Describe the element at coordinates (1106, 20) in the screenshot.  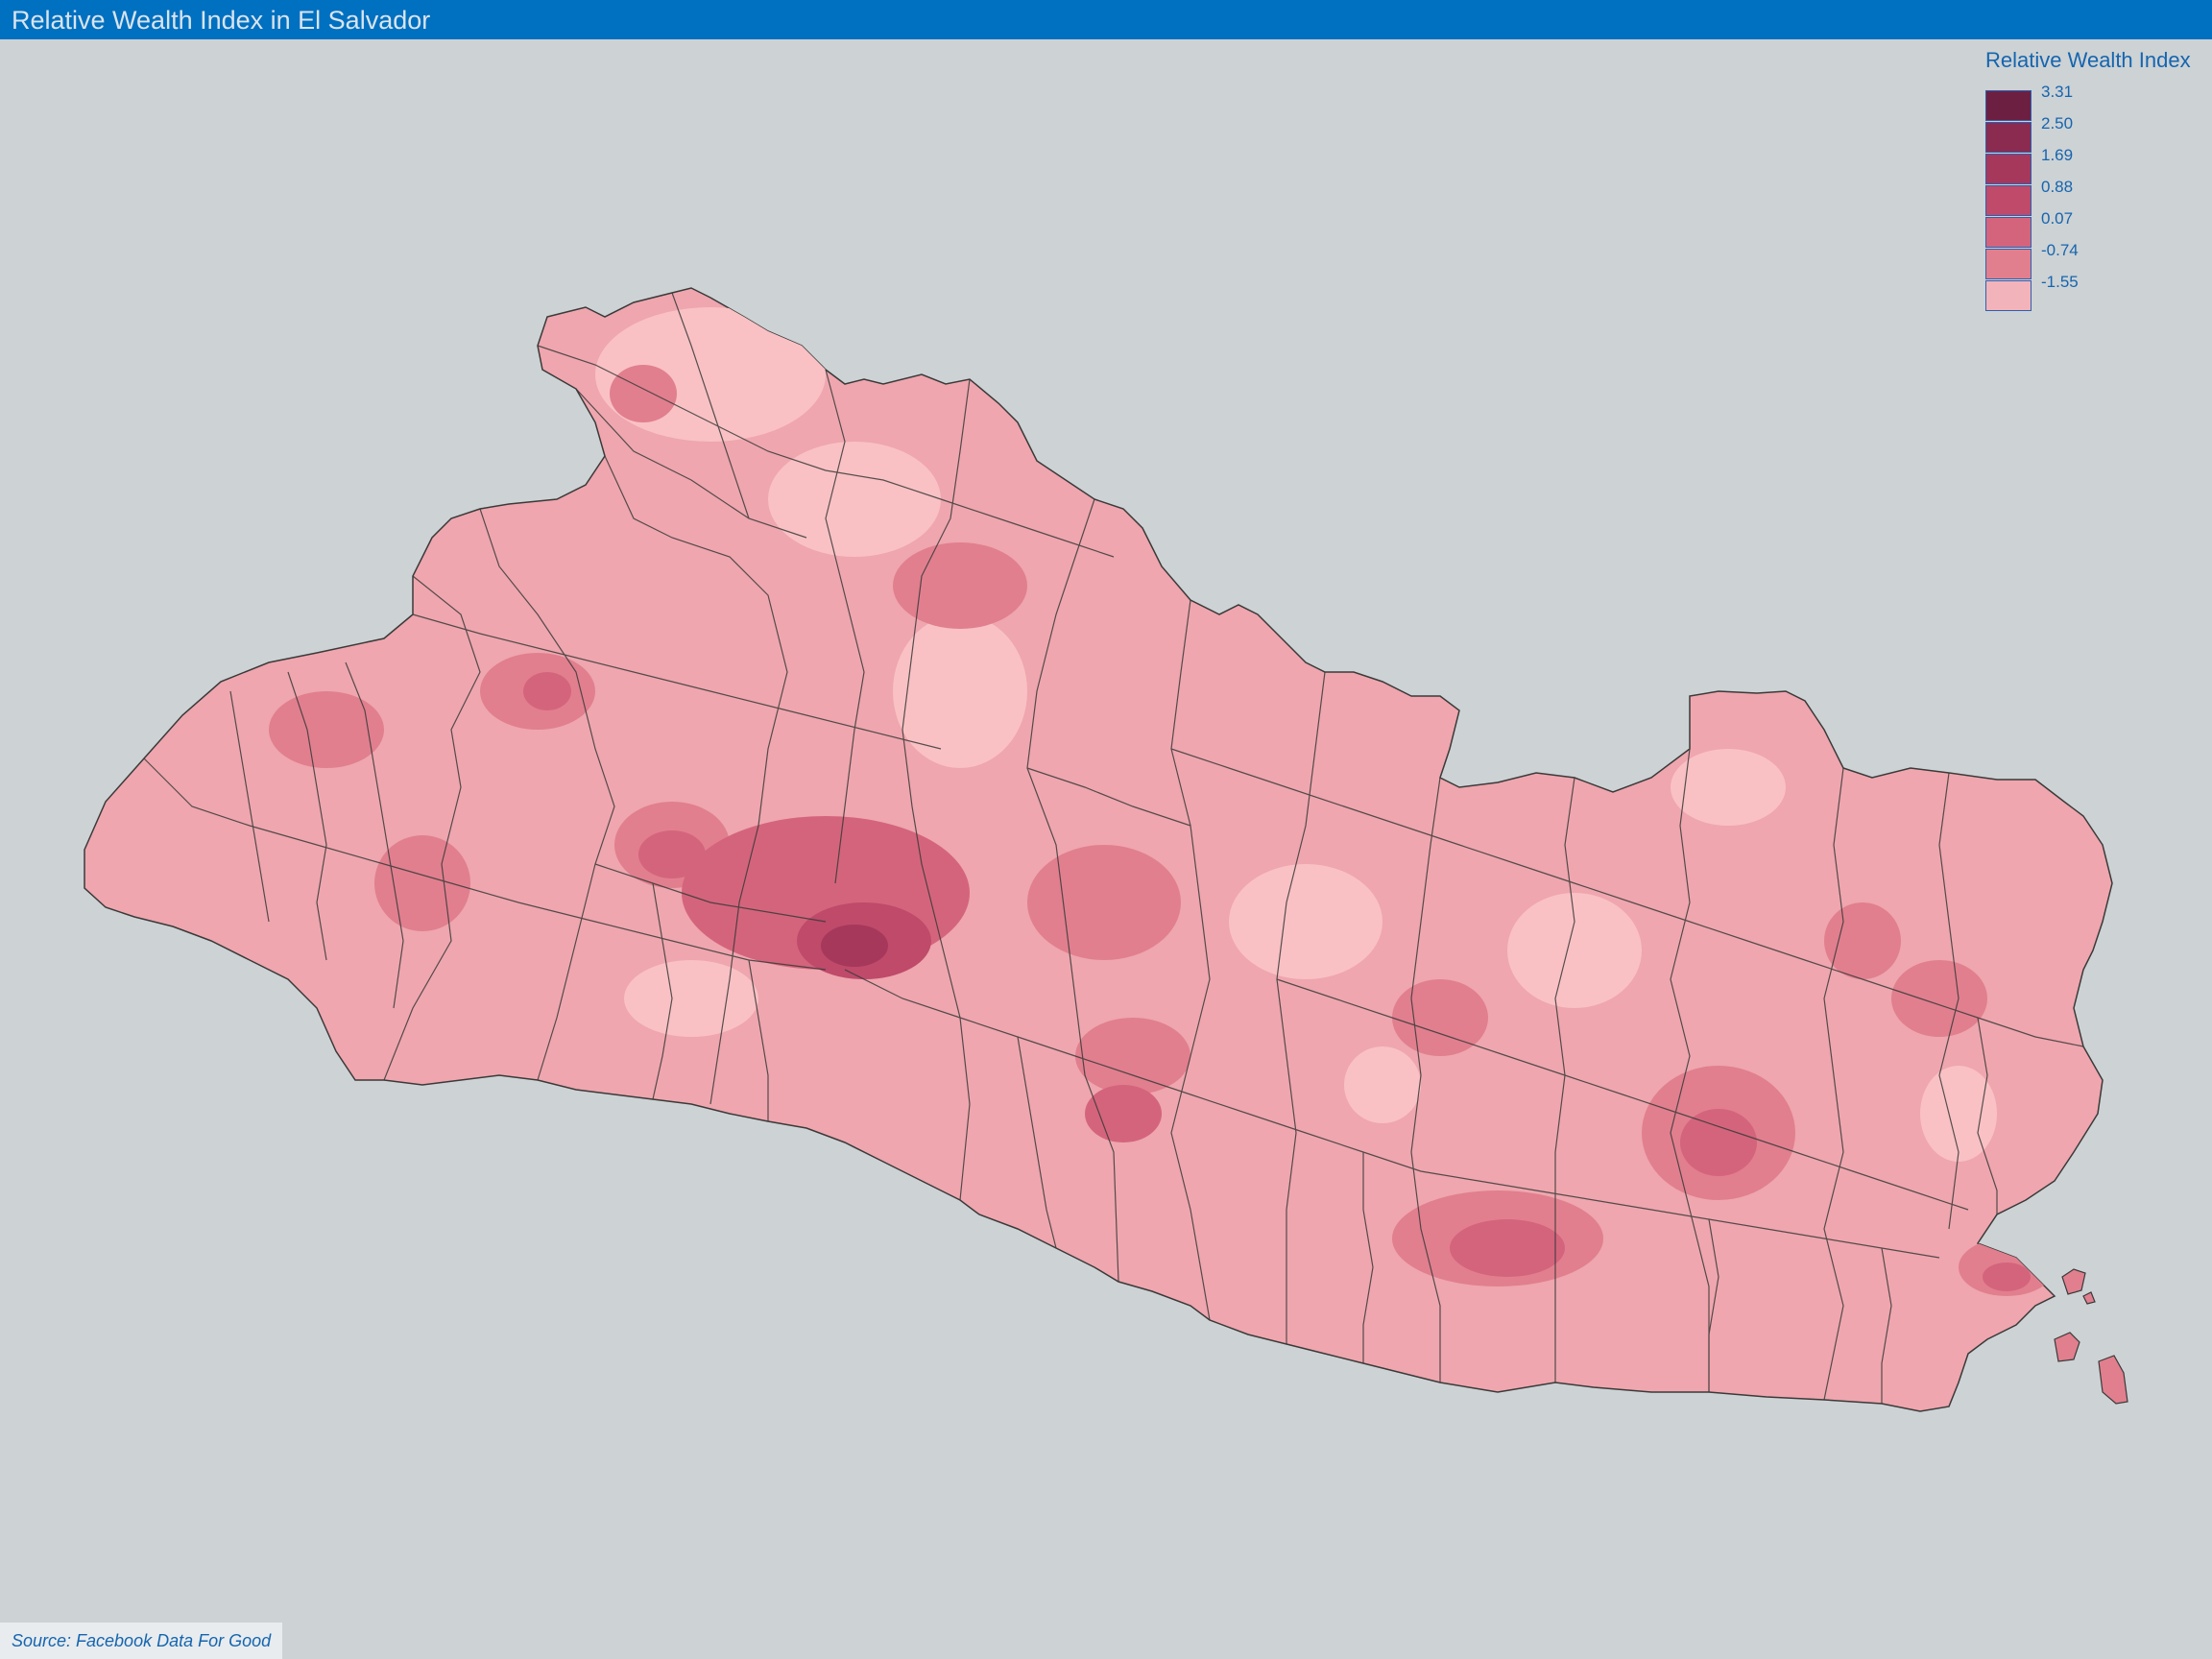
I see `title-bar: Relative Wealth Index in El Salvador` at that location.